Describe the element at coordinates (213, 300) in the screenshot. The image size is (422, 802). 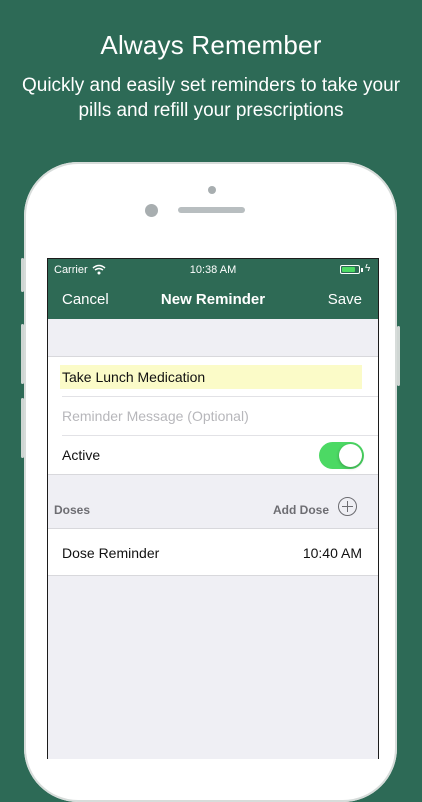
I see `nav-bar: Cancel New Reminder Save` at that location.